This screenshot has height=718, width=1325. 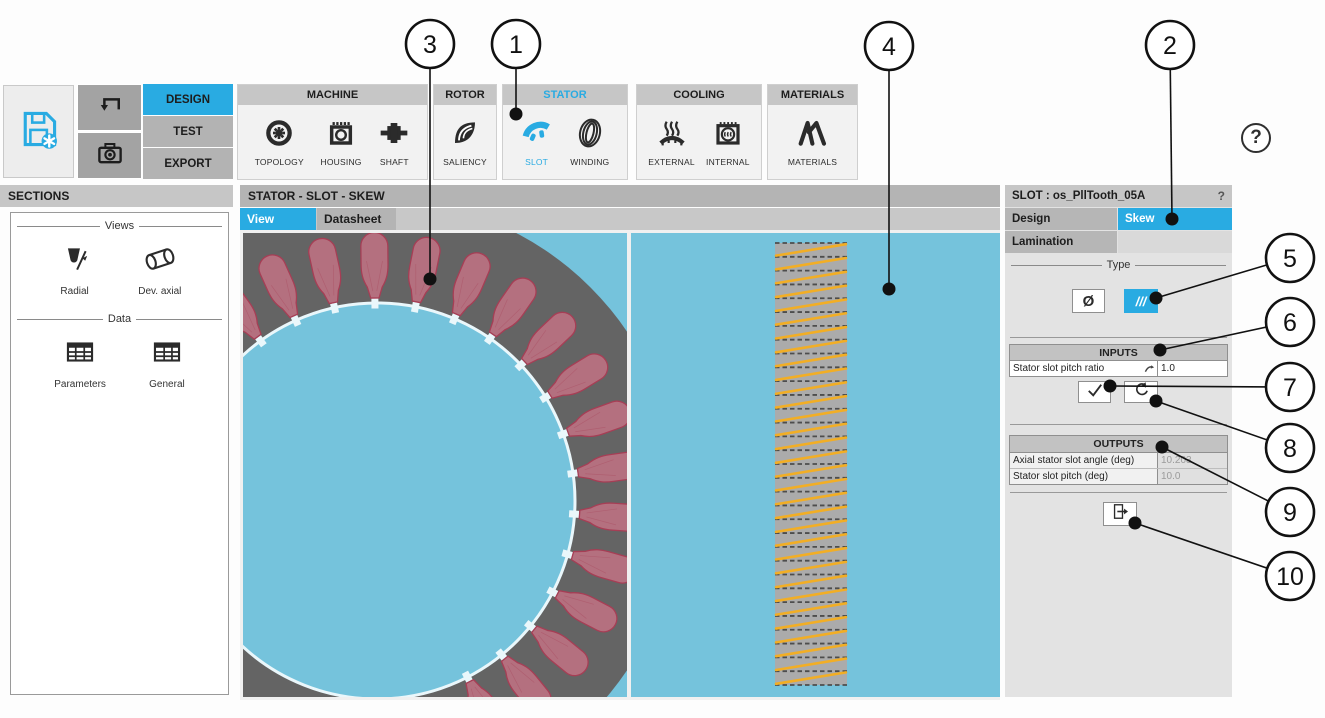 I want to click on tab-view: View, so click(x=278, y=219).